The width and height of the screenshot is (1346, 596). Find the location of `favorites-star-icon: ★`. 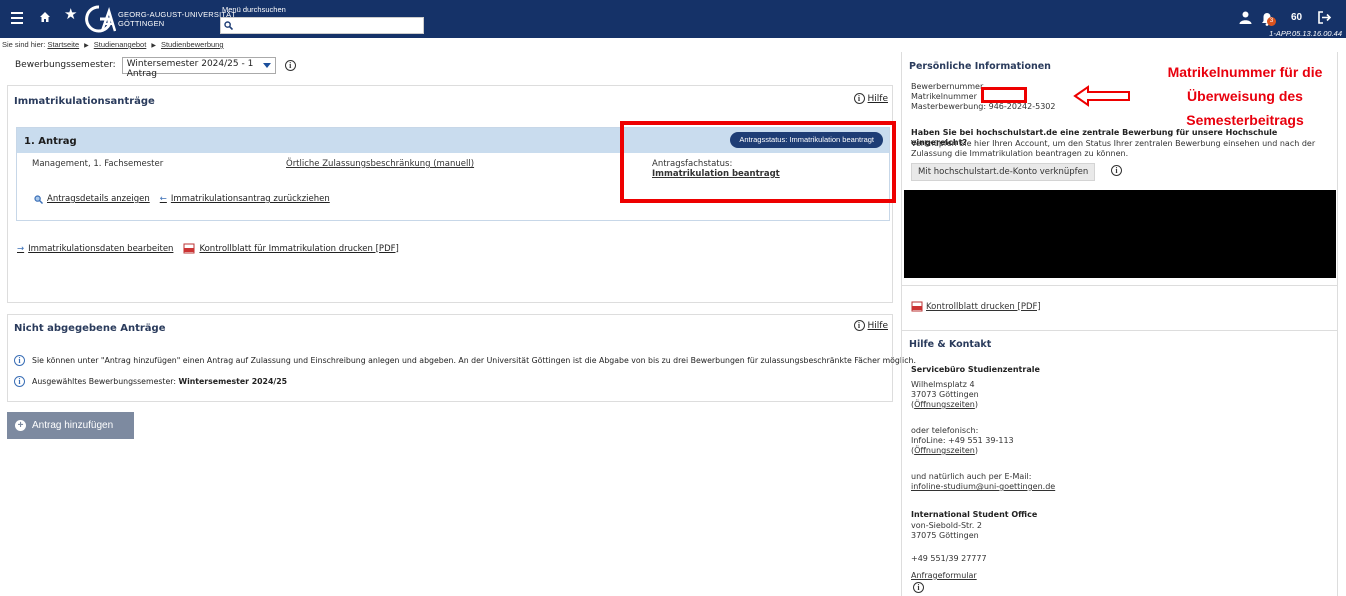

favorites-star-icon: ★ is located at coordinates (70, 14).